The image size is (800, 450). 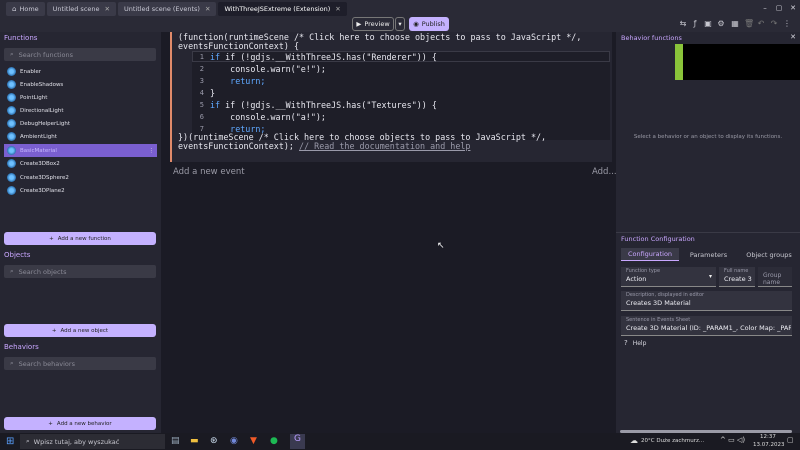 What do you see at coordinates (17, 255) in the screenshot?
I see `objects-title: Objects` at bounding box center [17, 255].